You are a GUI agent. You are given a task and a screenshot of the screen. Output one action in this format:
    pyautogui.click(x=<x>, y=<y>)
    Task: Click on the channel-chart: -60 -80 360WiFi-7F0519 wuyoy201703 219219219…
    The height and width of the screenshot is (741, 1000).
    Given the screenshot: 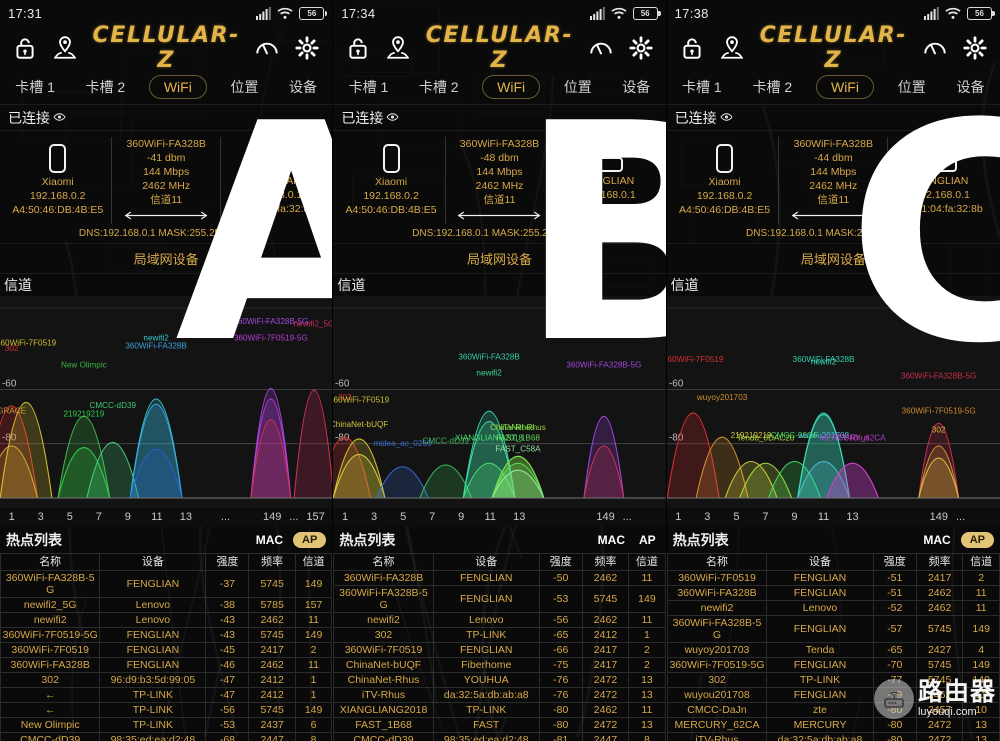 What is the action you would take?
    pyautogui.click(x=833, y=402)
    